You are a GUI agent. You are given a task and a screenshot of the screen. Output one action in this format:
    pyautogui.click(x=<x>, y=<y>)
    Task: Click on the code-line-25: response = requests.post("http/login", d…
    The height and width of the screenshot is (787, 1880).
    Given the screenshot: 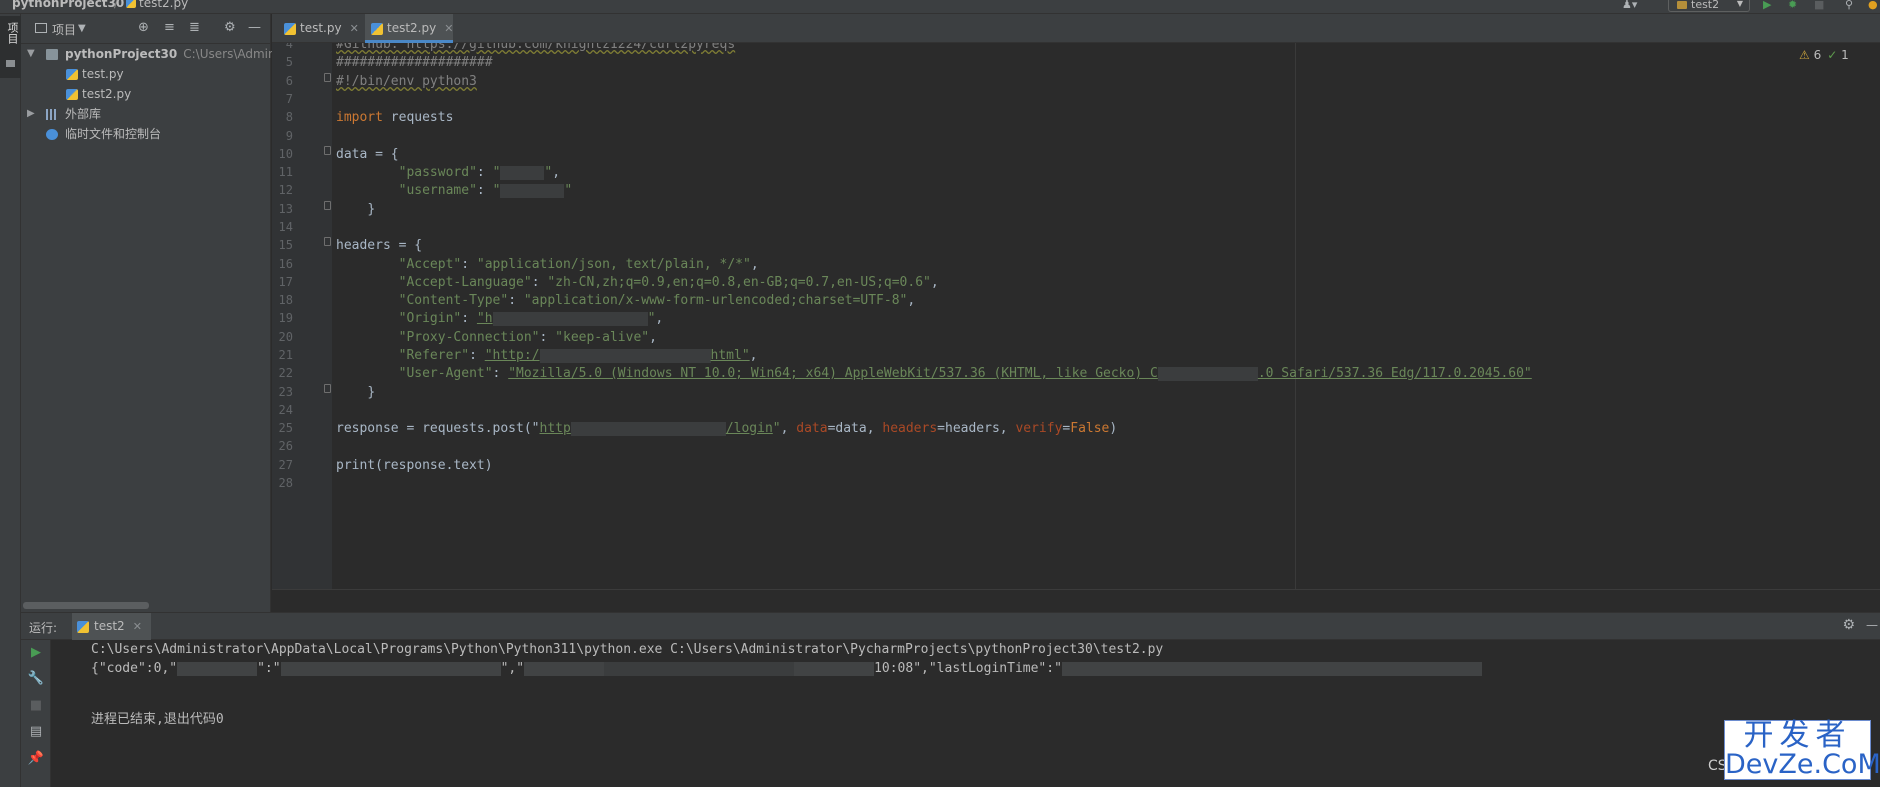 What is the action you would take?
    pyautogui.click(x=727, y=428)
    